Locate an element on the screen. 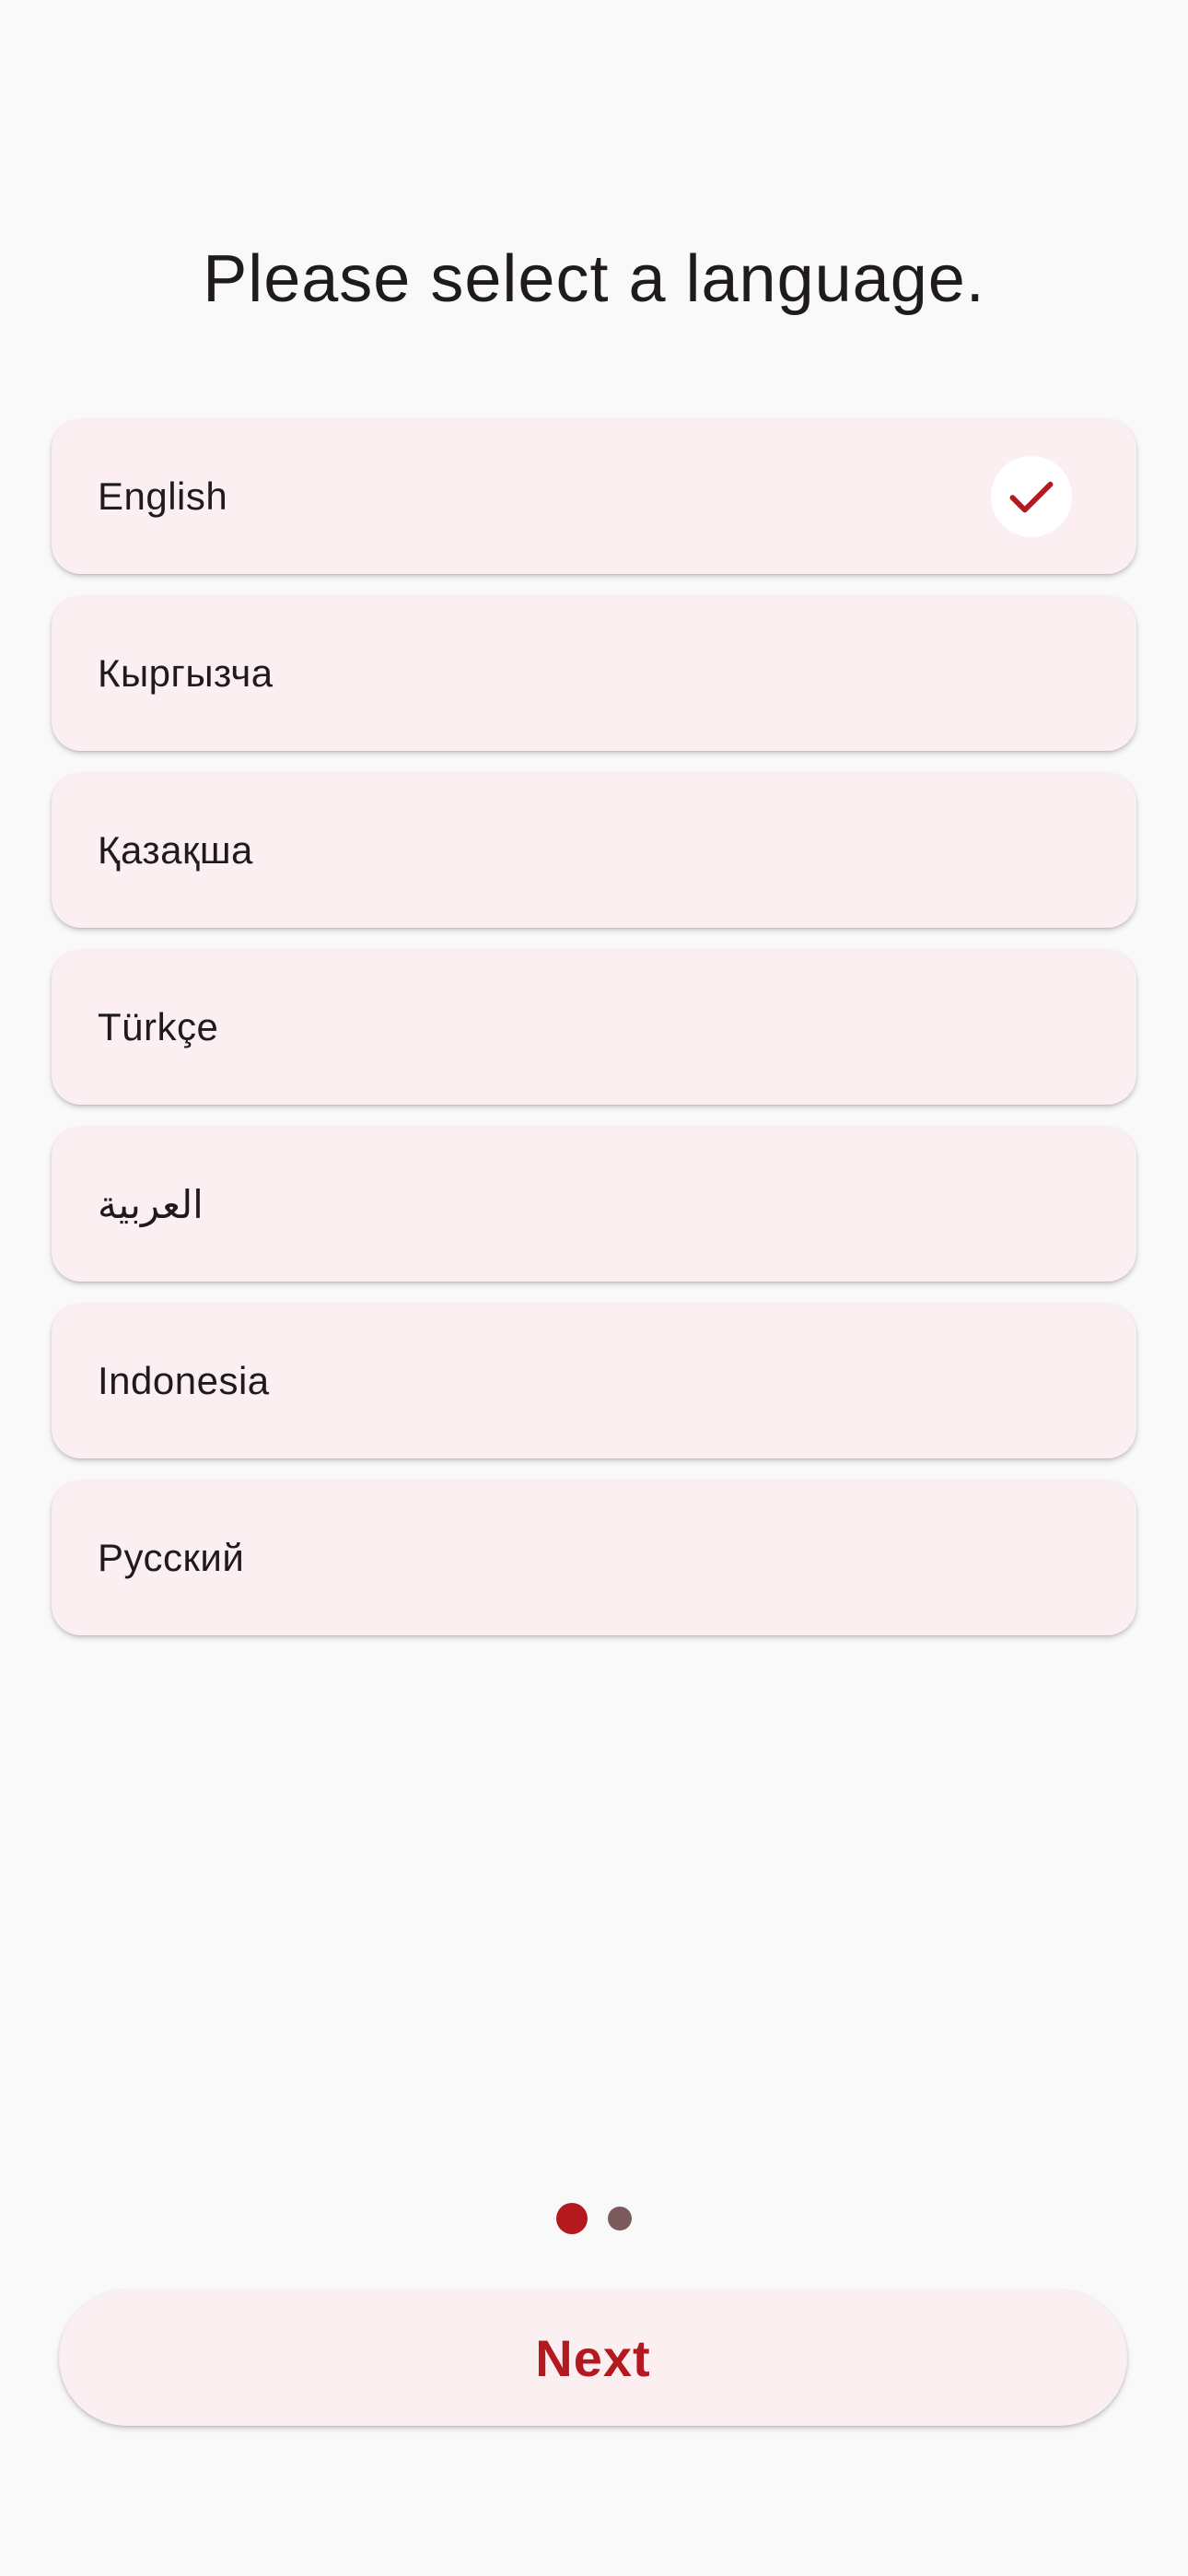  page-indicator is located at coordinates (594, 2218).